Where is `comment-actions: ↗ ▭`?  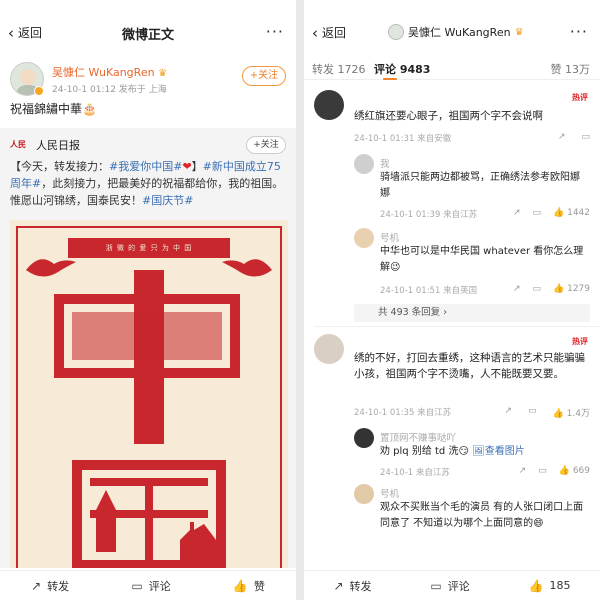 comment-actions: ↗ ▭ is located at coordinates (574, 137).